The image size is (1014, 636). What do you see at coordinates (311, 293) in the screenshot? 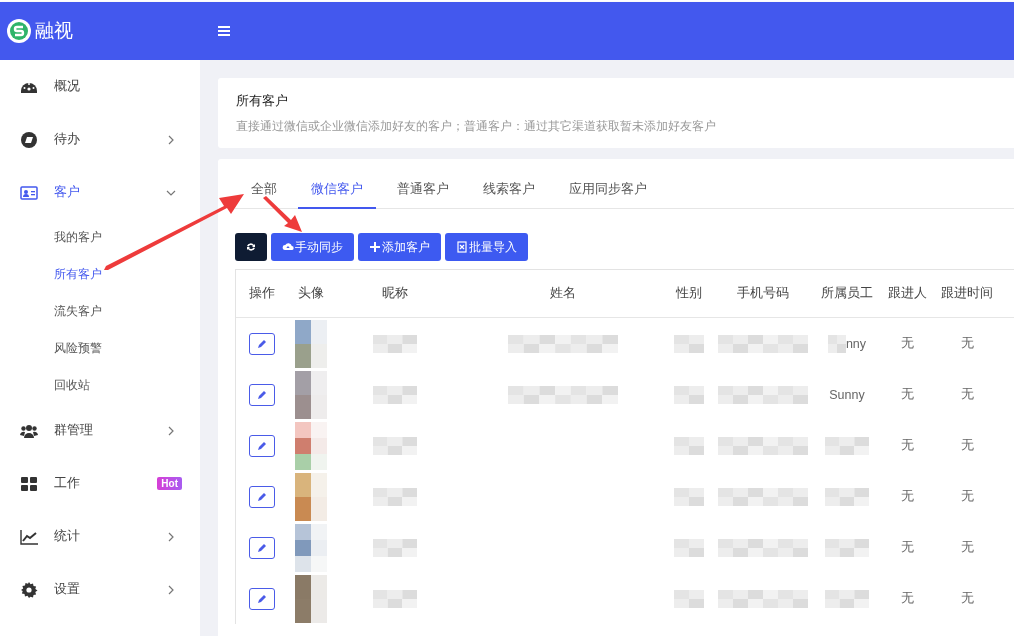
I see `column-header: 头像` at bounding box center [311, 293].